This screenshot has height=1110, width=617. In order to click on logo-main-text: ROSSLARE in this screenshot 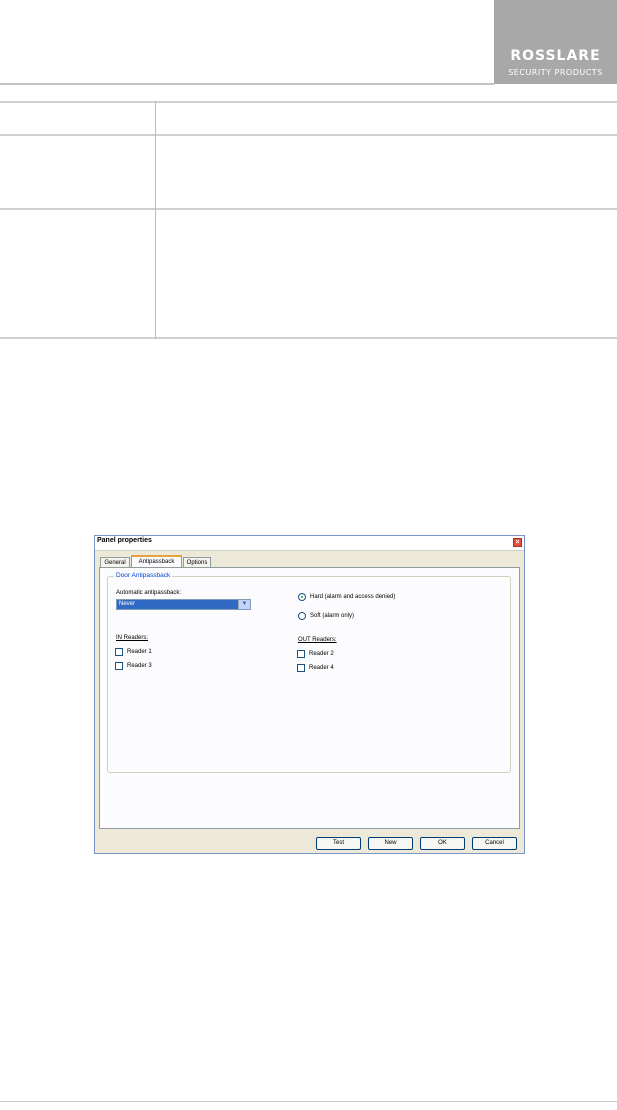, I will do `click(555, 56)`.